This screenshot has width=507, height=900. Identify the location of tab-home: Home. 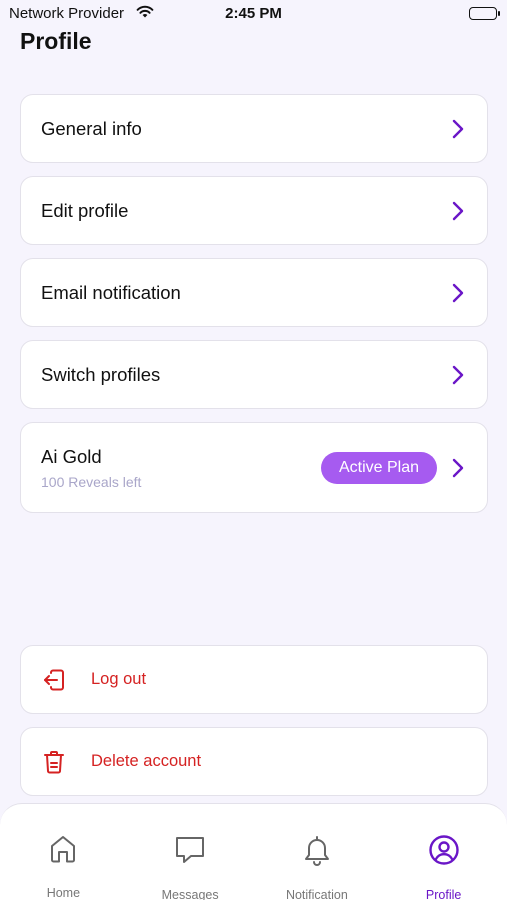
(63, 852).